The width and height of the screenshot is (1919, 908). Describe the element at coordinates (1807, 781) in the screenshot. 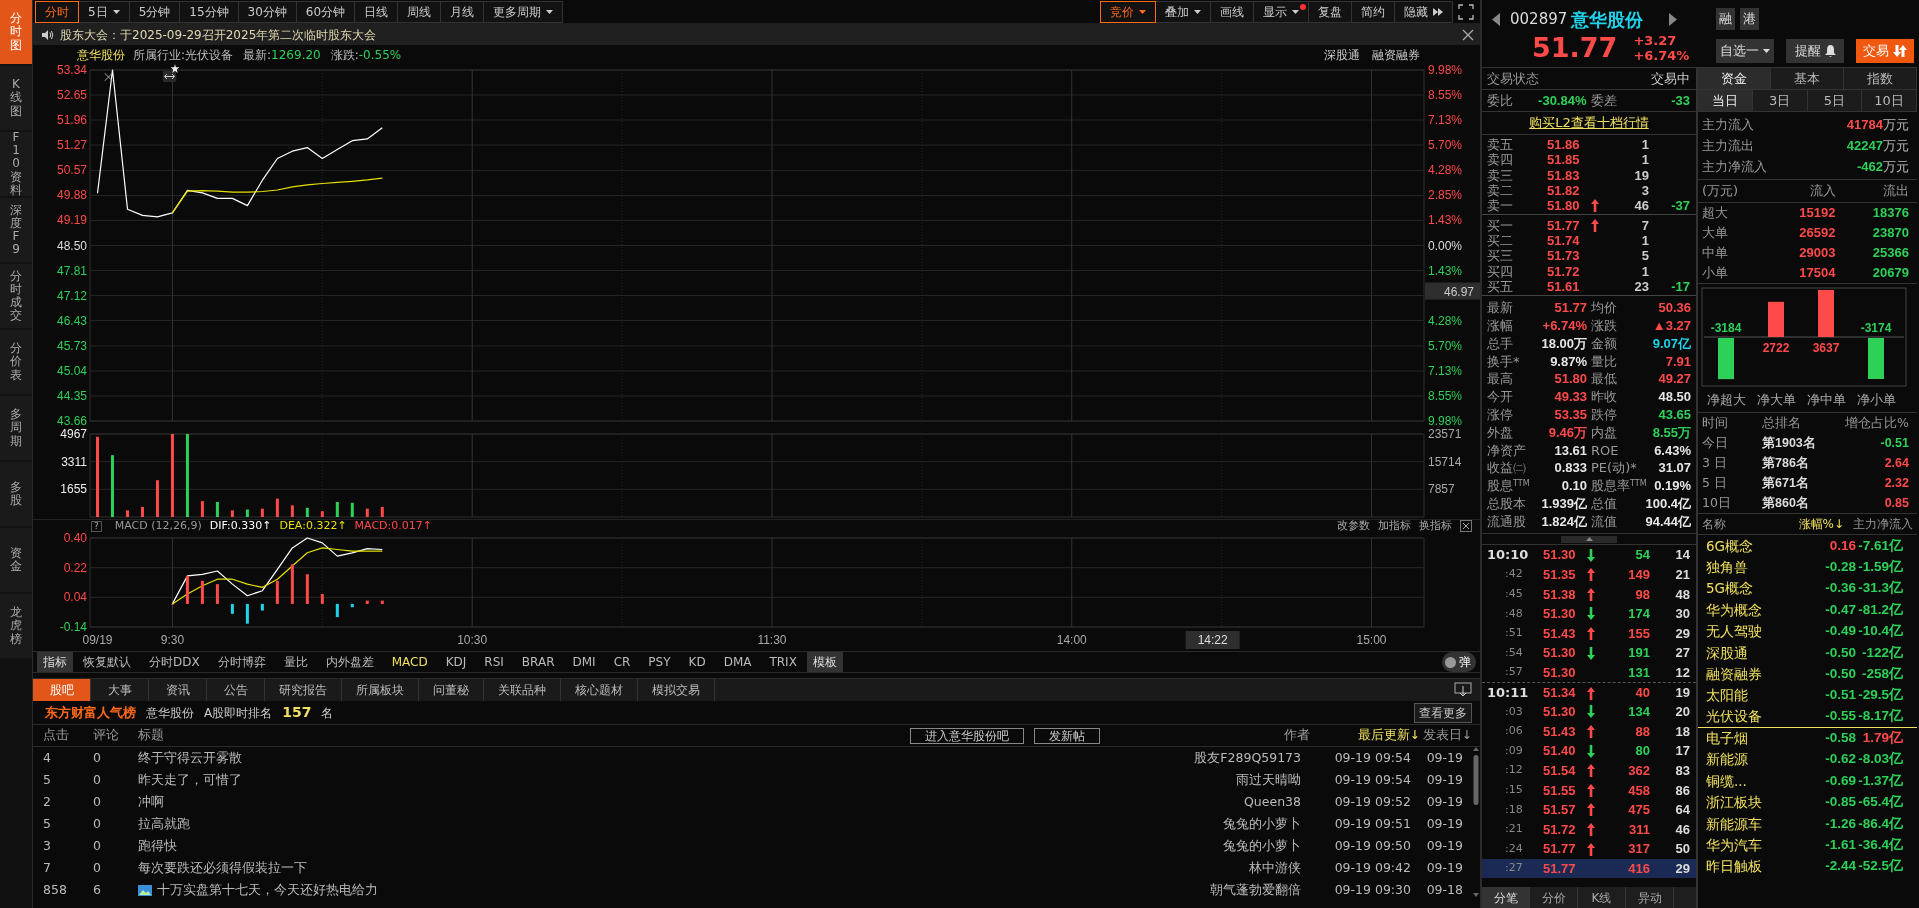

I see `sector-row: 铜缆... -0.69 -1.37亿` at that location.